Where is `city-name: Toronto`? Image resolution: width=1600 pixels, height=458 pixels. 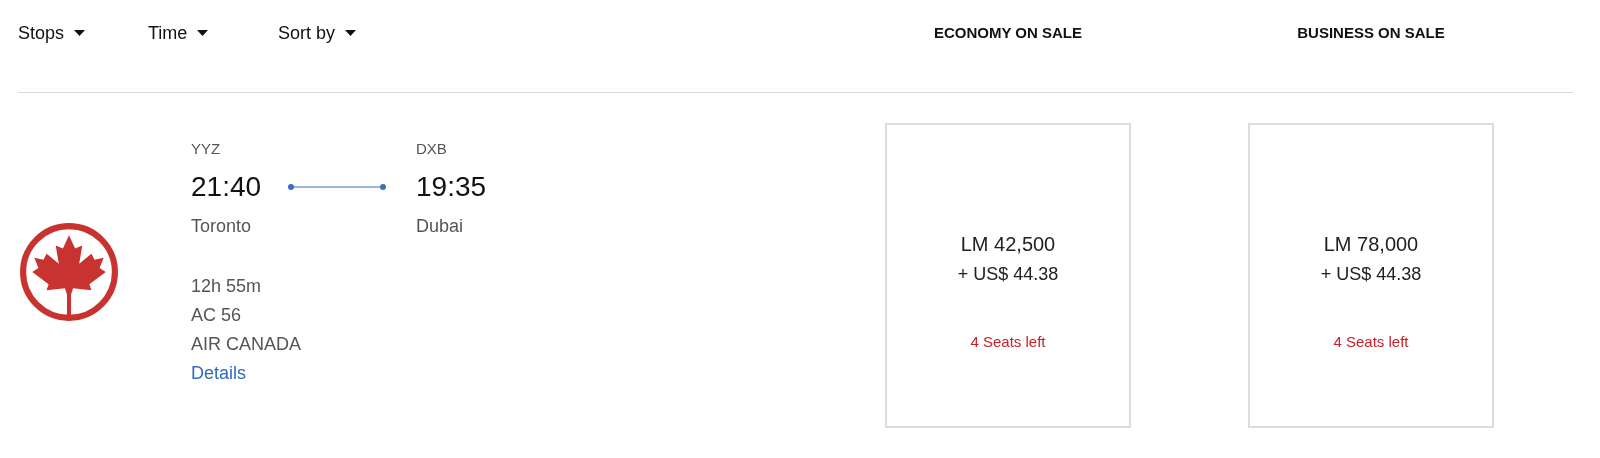
city-name: Toronto is located at coordinates (222, 226).